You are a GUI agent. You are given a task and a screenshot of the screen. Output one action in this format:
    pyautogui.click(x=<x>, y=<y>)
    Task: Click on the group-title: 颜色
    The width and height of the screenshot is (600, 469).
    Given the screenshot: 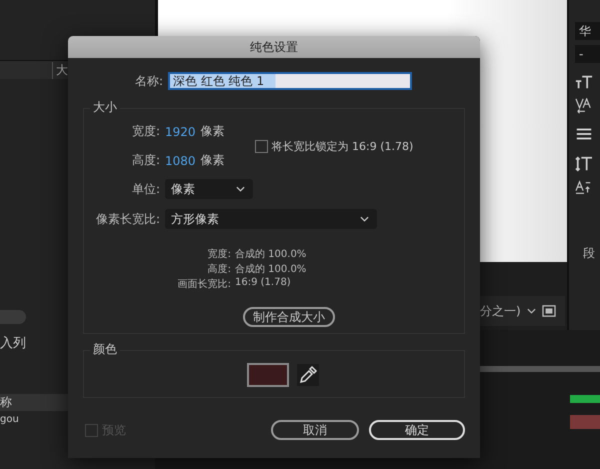 What is the action you would take?
    pyautogui.click(x=105, y=349)
    